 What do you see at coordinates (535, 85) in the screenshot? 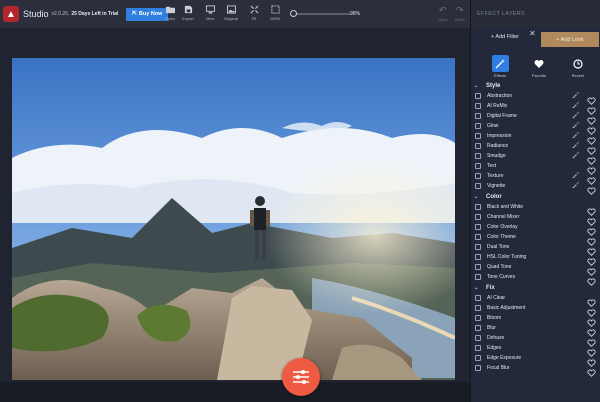
I see `section-header: ⌄ Style` at bounding box center [535, 85].